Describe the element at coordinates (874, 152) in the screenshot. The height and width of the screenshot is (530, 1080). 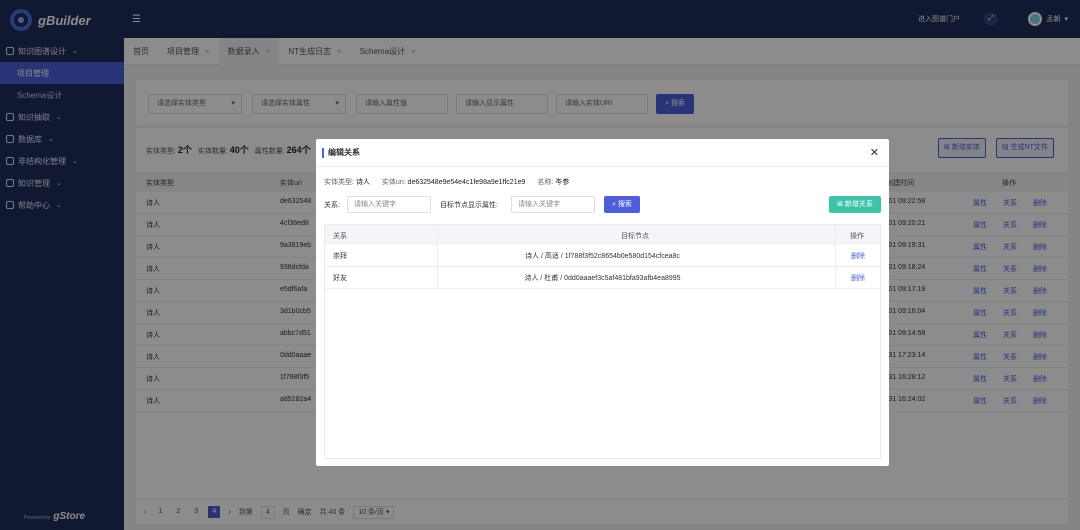
I see `close-icon: ✕` at that location.